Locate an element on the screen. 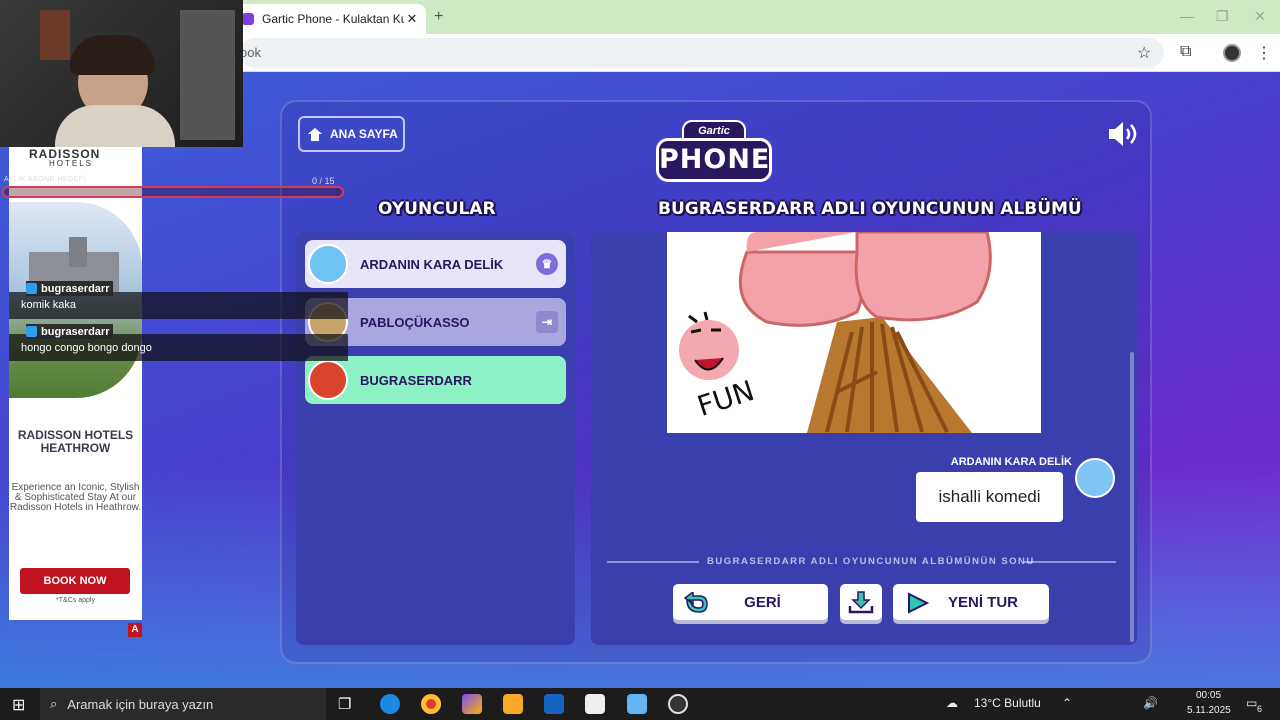 The width and height of the screenshot is (1280, 720). close-window-button: ✕ is located at coordinates (1260, 16).